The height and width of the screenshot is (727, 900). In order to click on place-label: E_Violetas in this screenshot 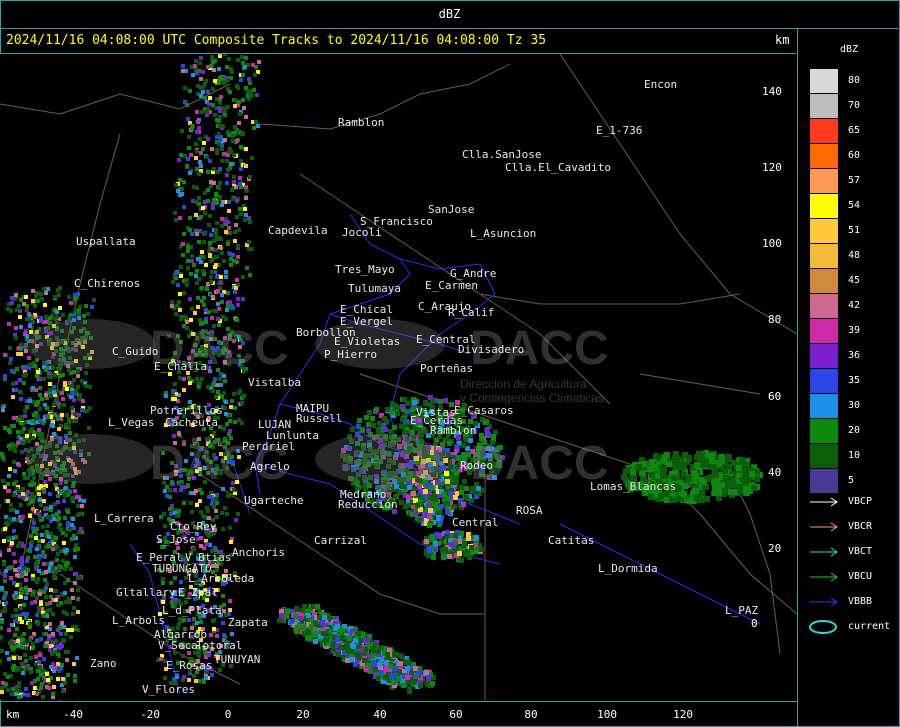, I will do `click(367, 341)`.